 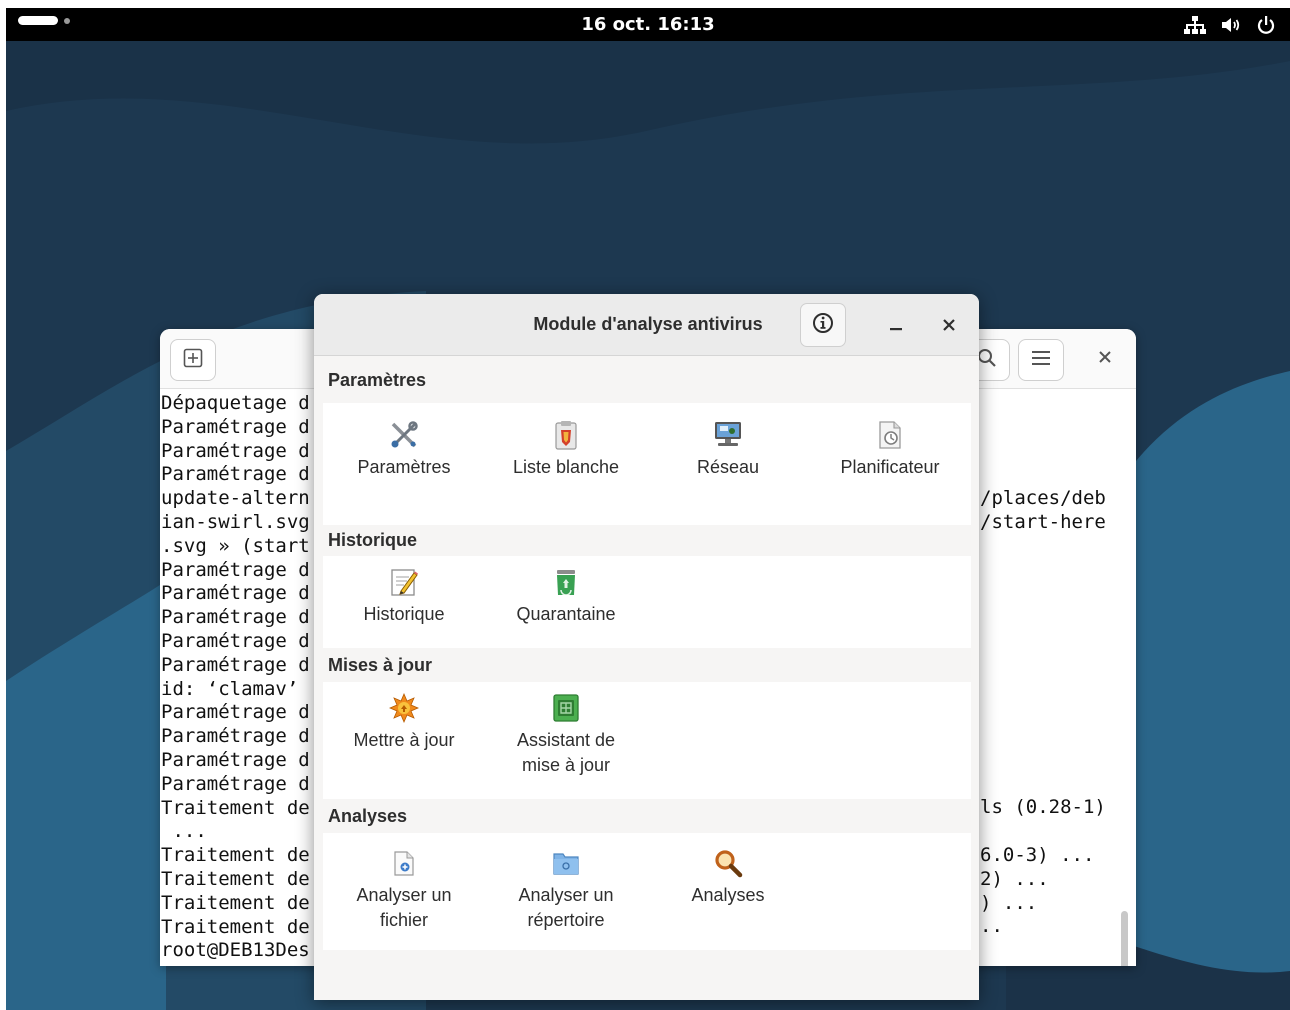 I want to click on system-tray, so click(x=1230, y=24).